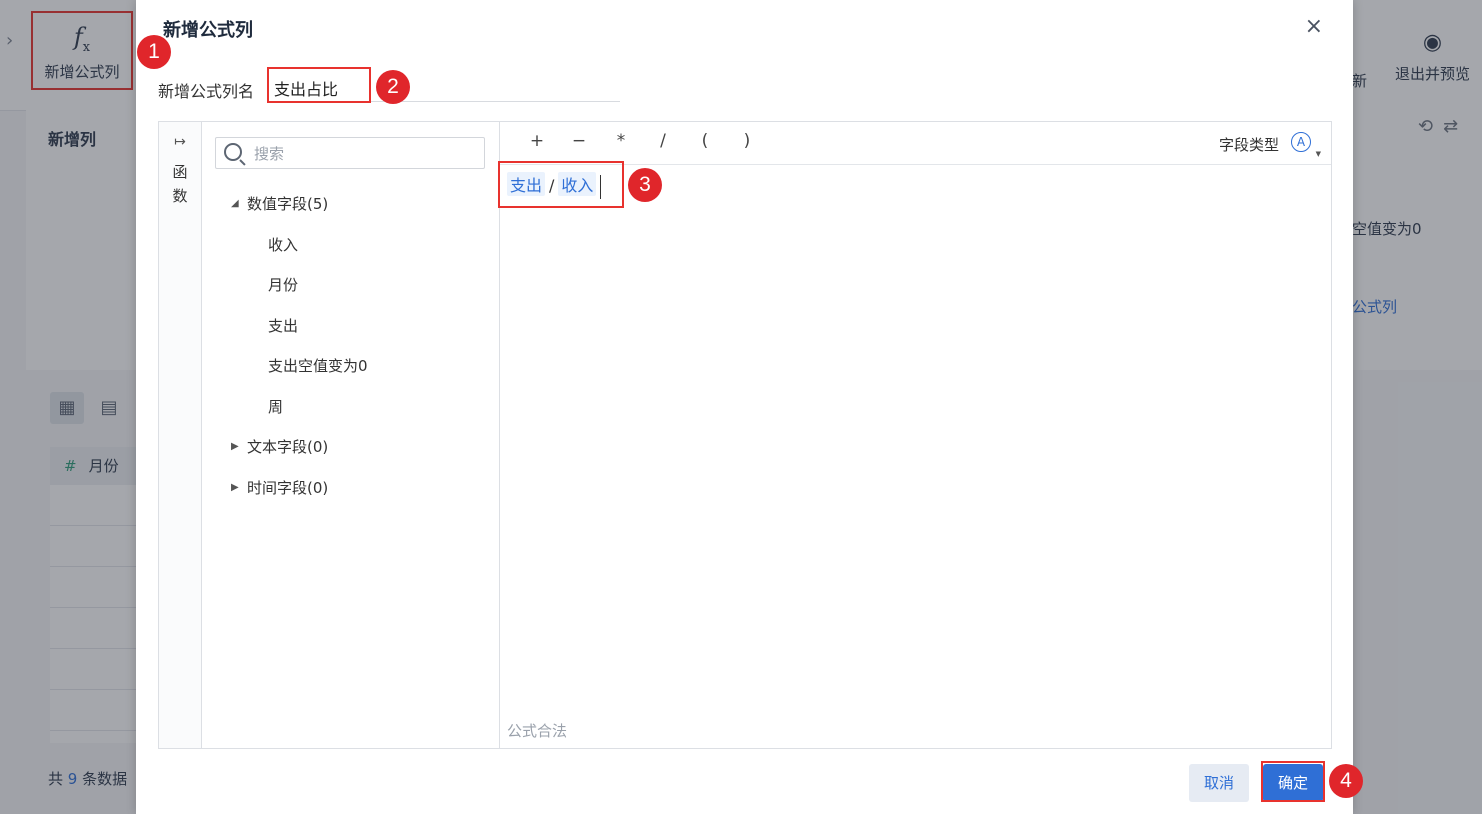 This screenshot has height=814, width=1482. What do you see at coordinates (350, 407) in the screenshot?
I see `field-item: 周` at bounding box center [350, 407].